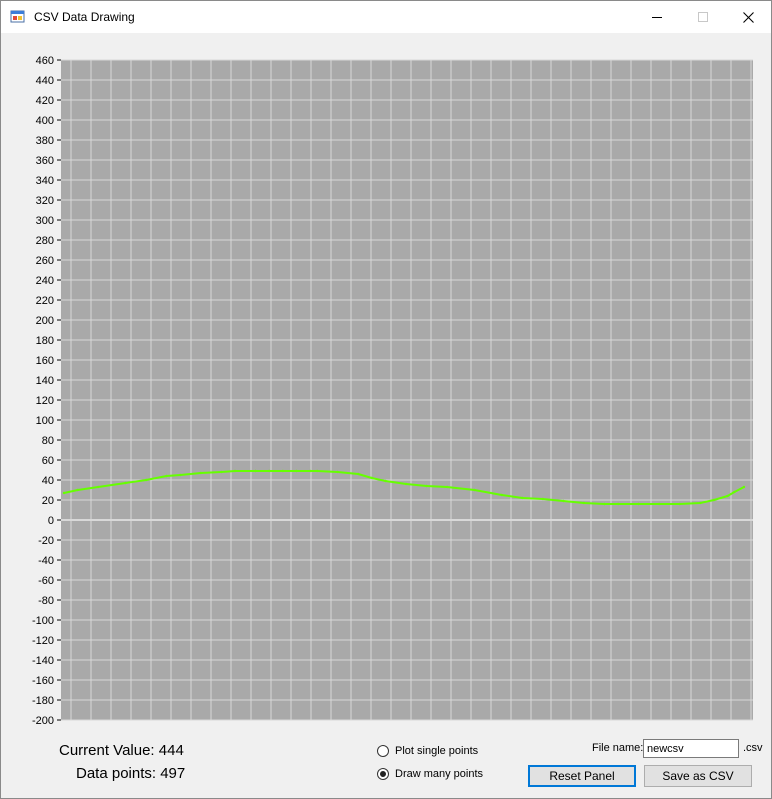  Describe the element at coordinates (46, 541) in the screenshot. I see `y-tick-label: -20` at that location.